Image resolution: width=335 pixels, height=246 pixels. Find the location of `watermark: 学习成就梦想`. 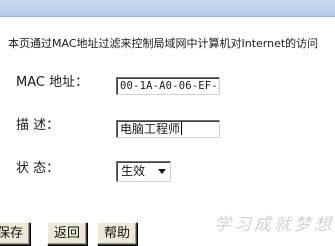

watermark: 学习成就梦想 is located at coordinates (273, 225).